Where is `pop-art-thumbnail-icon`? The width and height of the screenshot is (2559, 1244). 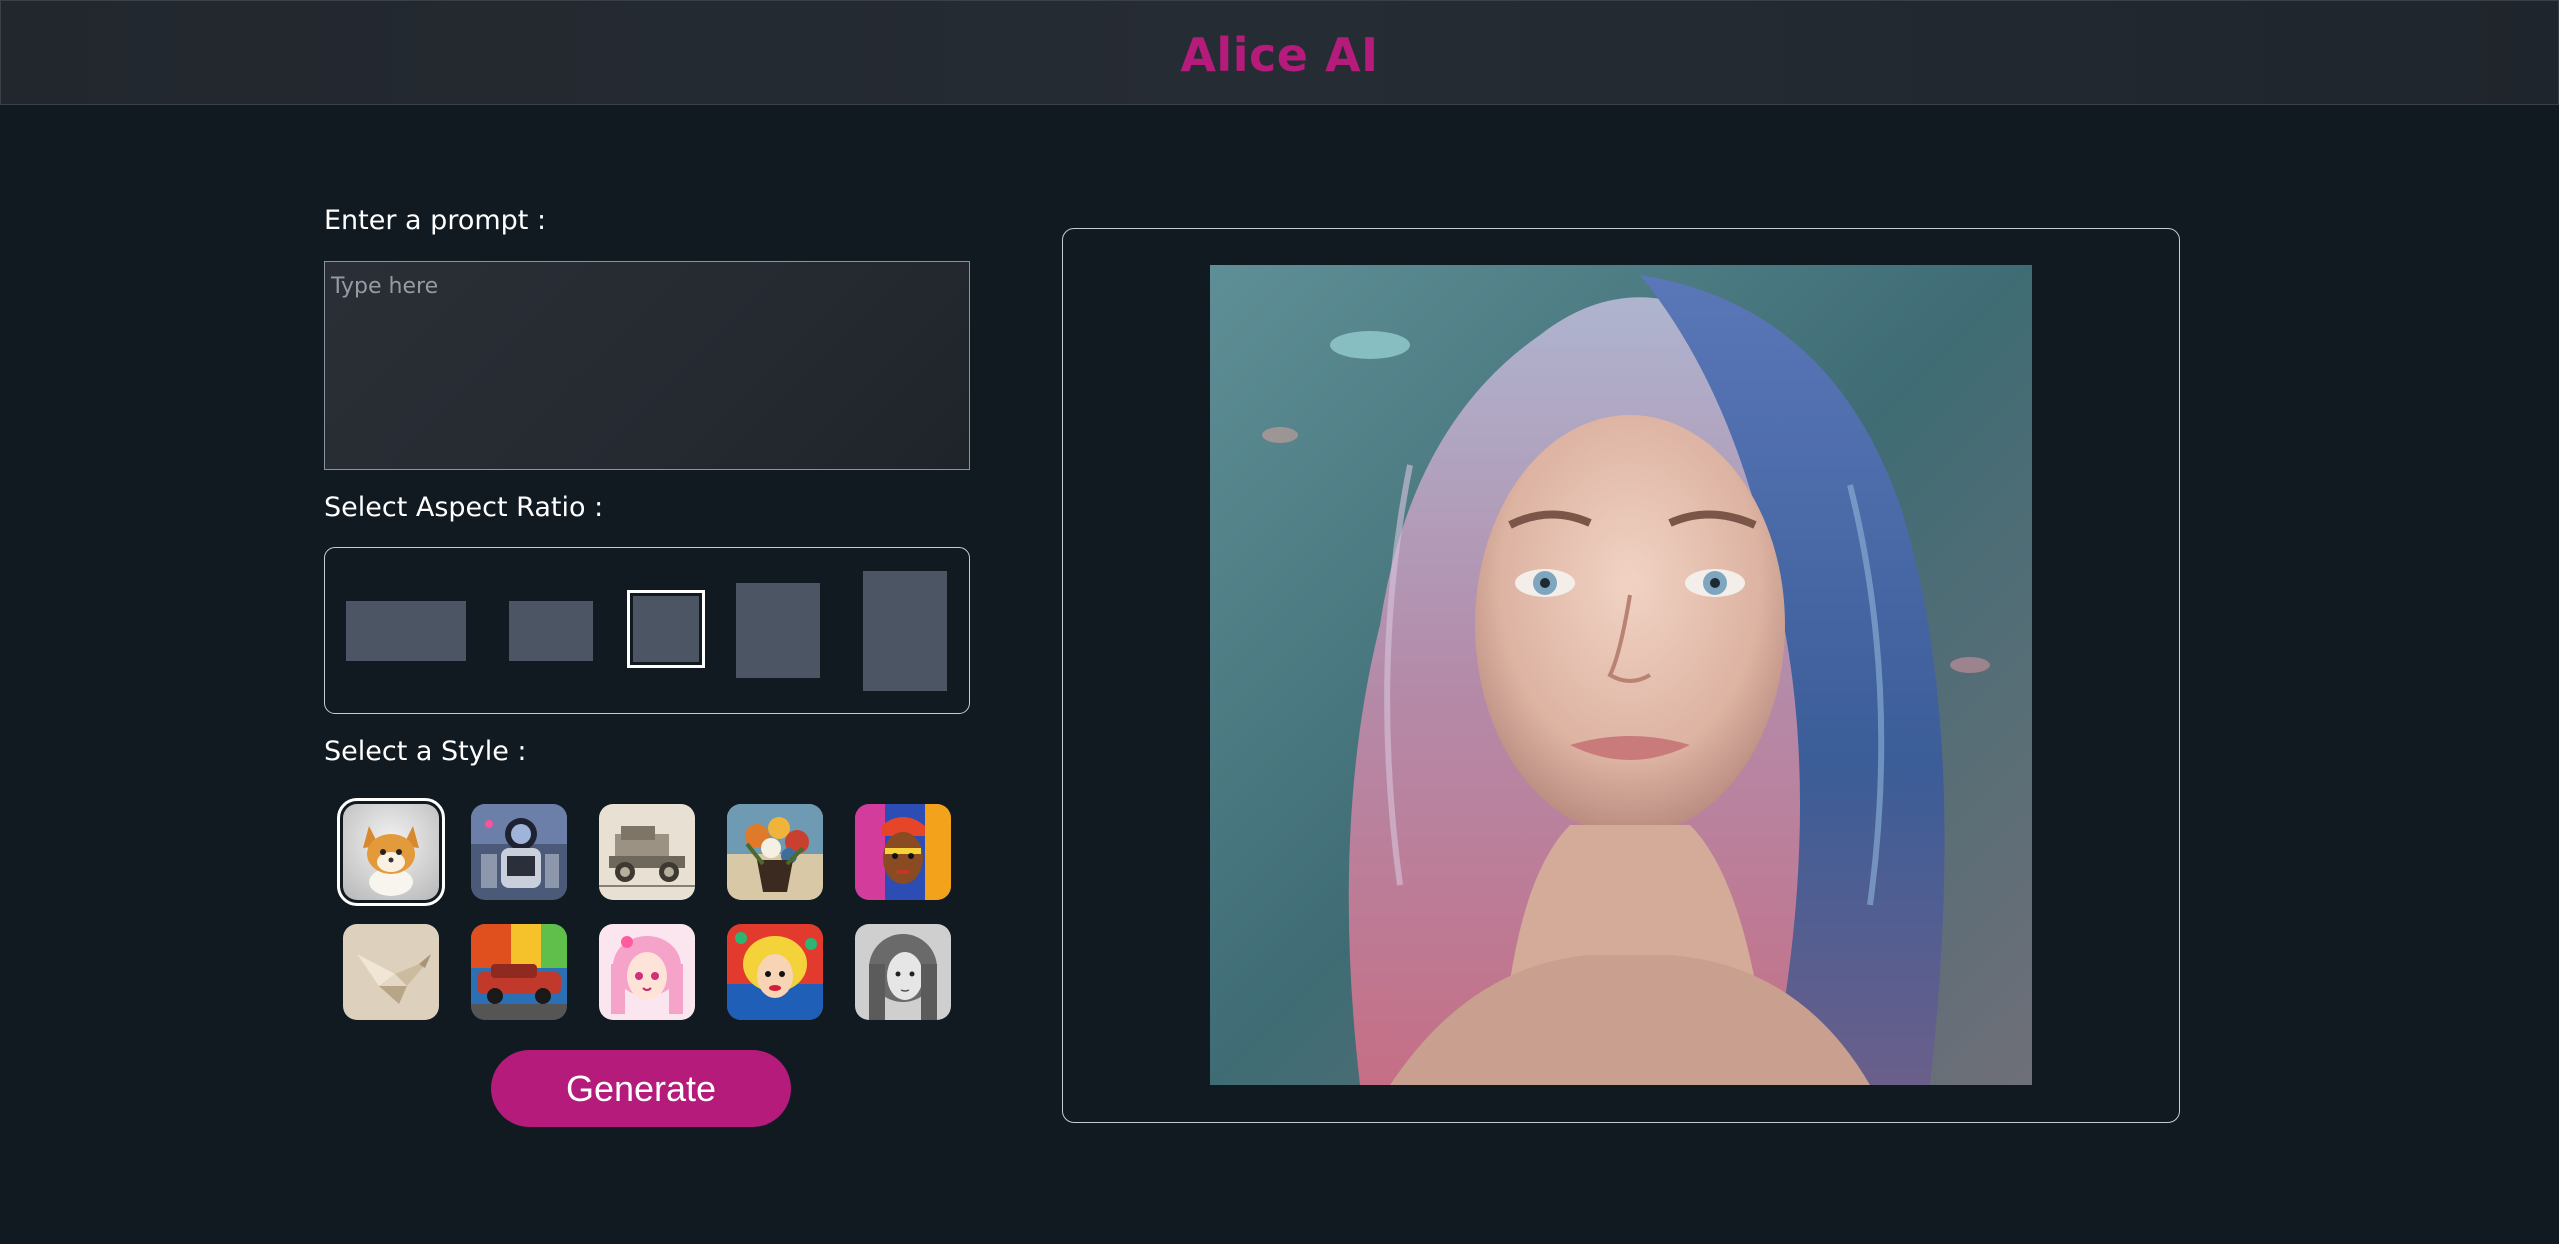 pop-art-thumbnail-icon is located at coordinates (775, 972).